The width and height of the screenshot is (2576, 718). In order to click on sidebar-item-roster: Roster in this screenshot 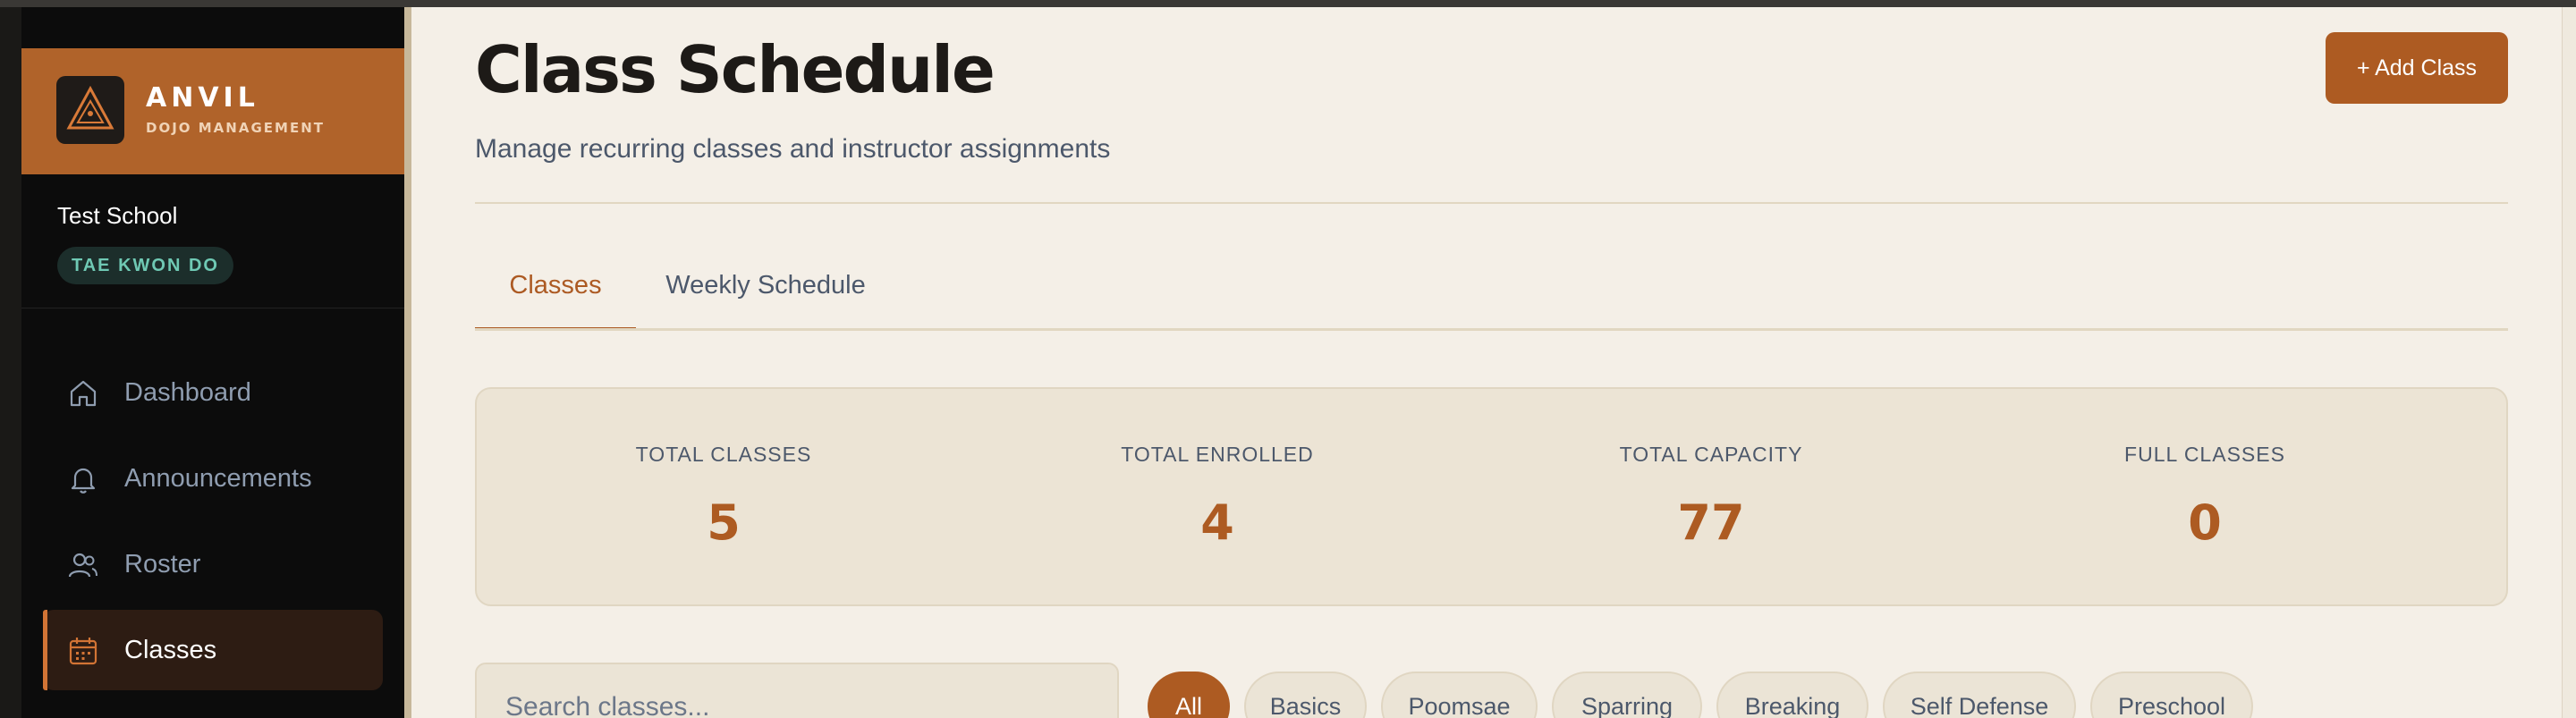, I will do `click(213, 564)`.